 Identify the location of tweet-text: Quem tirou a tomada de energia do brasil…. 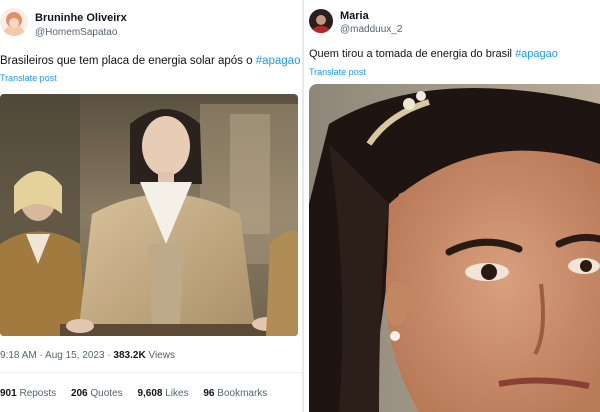
(433, 54).